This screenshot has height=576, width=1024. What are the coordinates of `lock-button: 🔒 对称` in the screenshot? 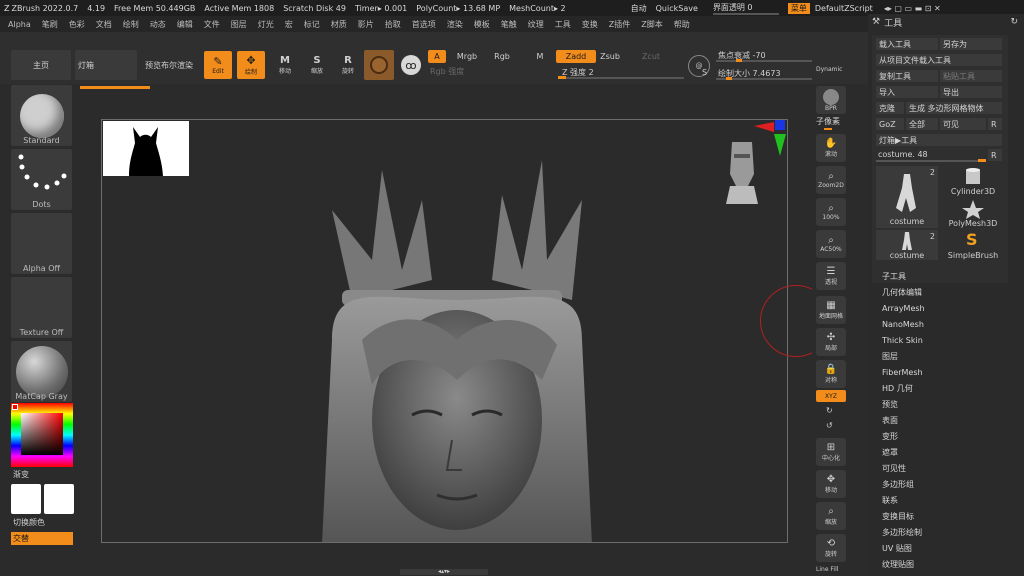 It's located at (831, 374).